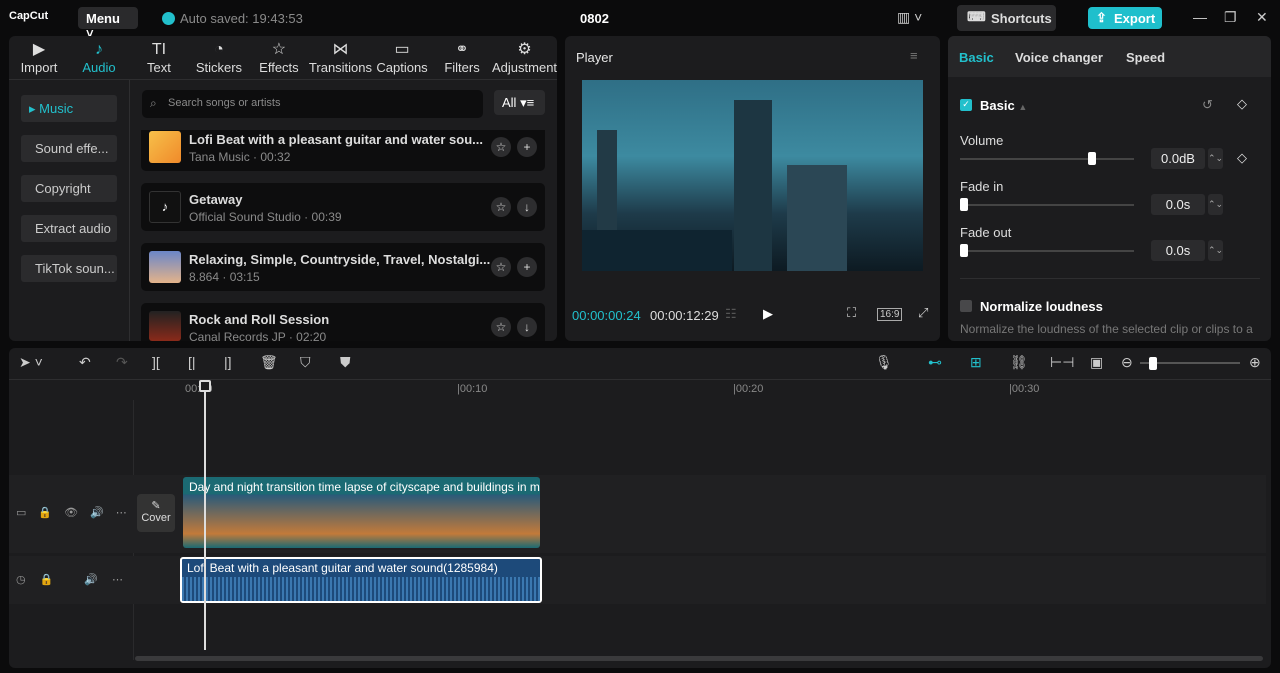 The height and width of the screenshot is (673, 1280). Describe the element at coordinates (1255, 362) in the screenshot. I see `zoom-in-icon: ⊕` at that location.